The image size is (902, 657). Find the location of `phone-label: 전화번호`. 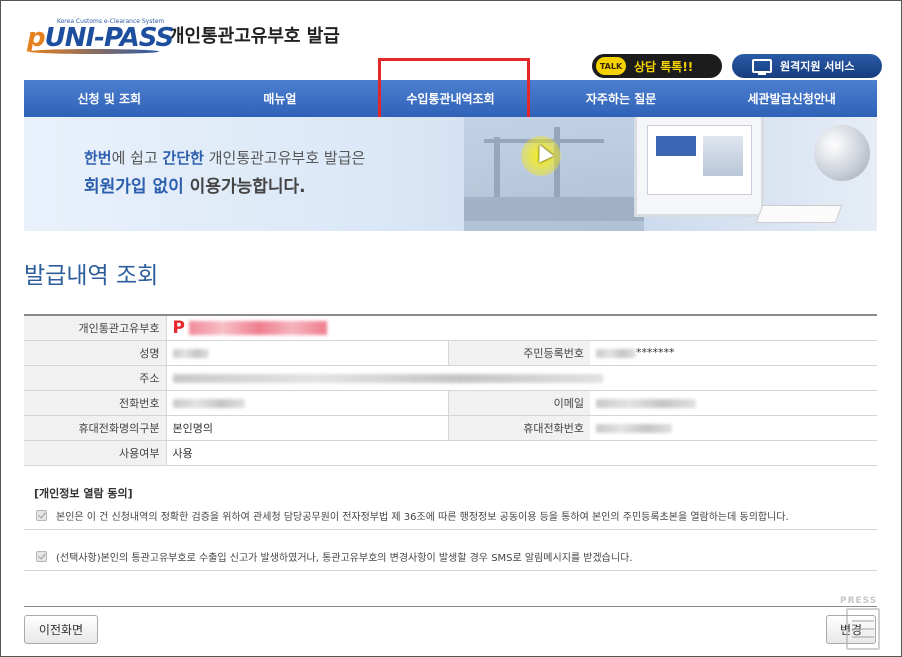

phone-label: 전화번호 is located at coordinates (95, 403).